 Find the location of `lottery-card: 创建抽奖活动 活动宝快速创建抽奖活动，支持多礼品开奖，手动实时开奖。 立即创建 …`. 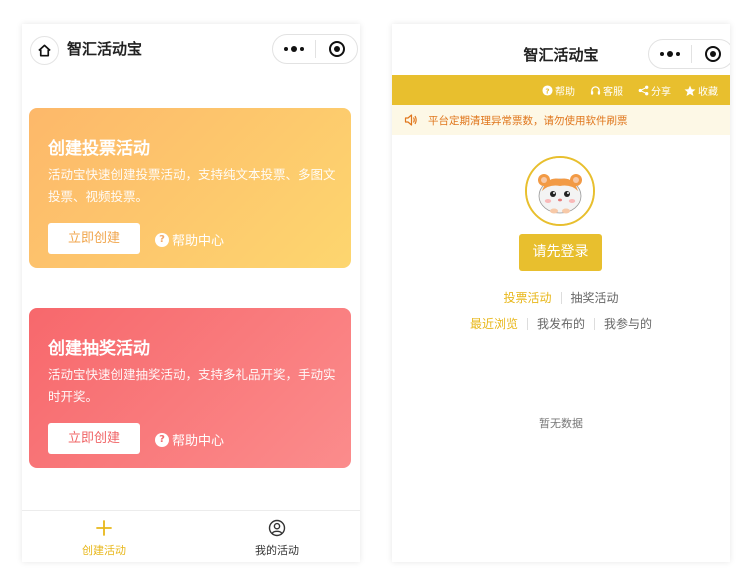

lottery-card: 创建抽奖活动 活动宝快速创建抽奖活动，支持多礼品开奖，手动实时开奖。 立即创建 … is located at coordinates (190, 388).